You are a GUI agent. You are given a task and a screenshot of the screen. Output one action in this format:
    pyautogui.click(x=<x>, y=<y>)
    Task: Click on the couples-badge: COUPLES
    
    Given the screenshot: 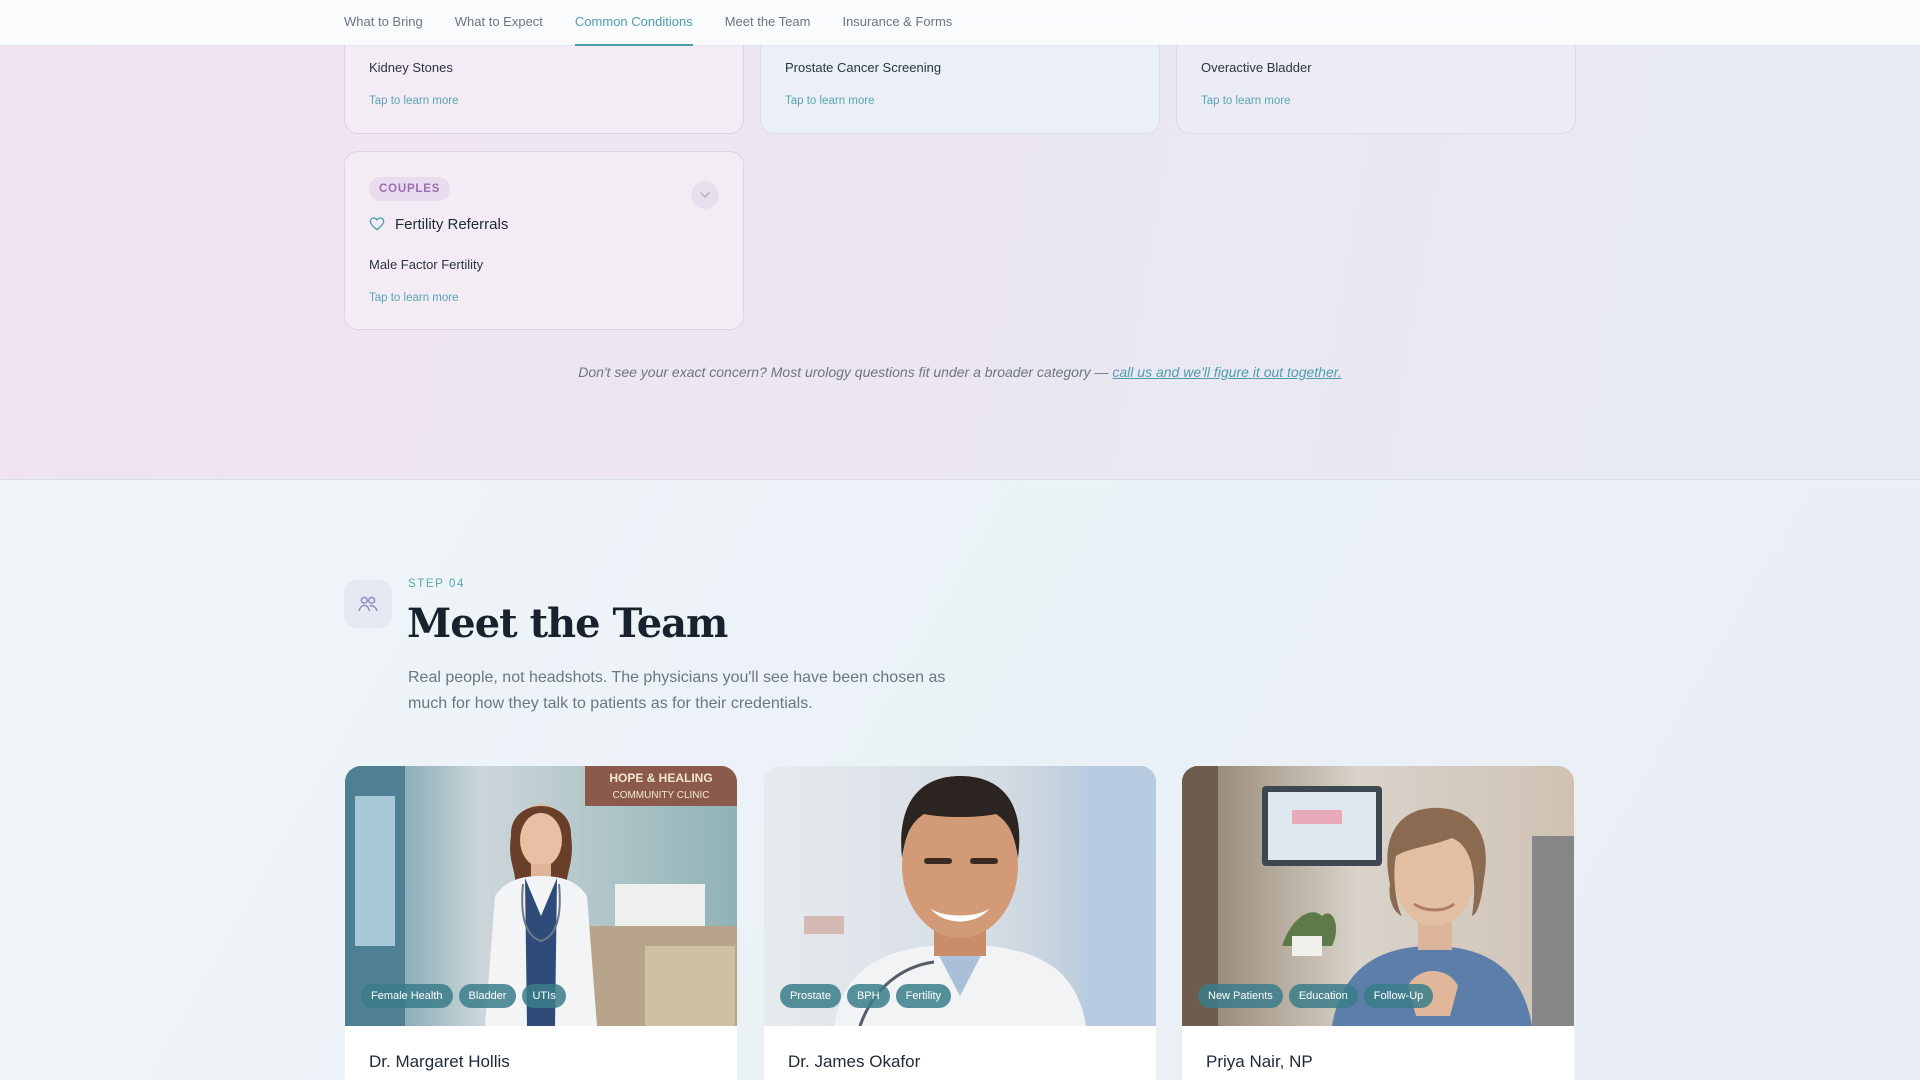 What is the action you would take?
    pyautogui.click(x=410, y=189)
    